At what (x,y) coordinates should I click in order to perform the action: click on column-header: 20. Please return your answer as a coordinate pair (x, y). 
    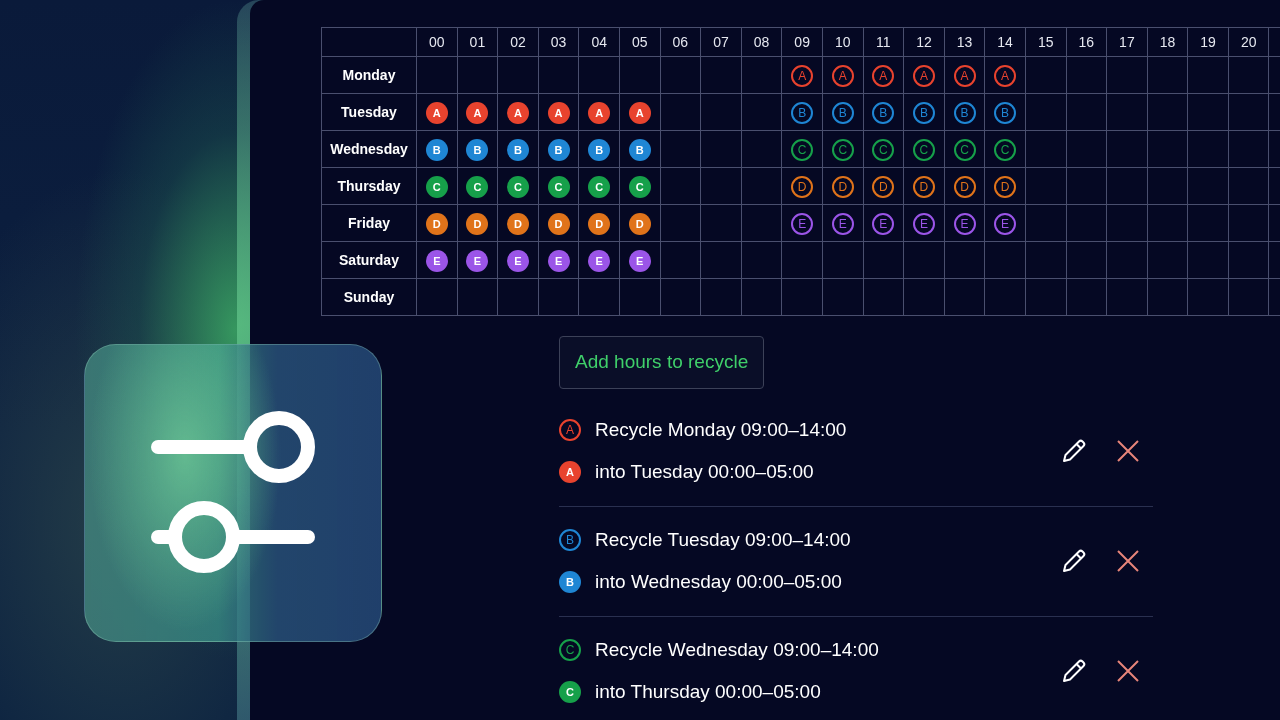
    Looking at the image, I should click on (1248, 42).